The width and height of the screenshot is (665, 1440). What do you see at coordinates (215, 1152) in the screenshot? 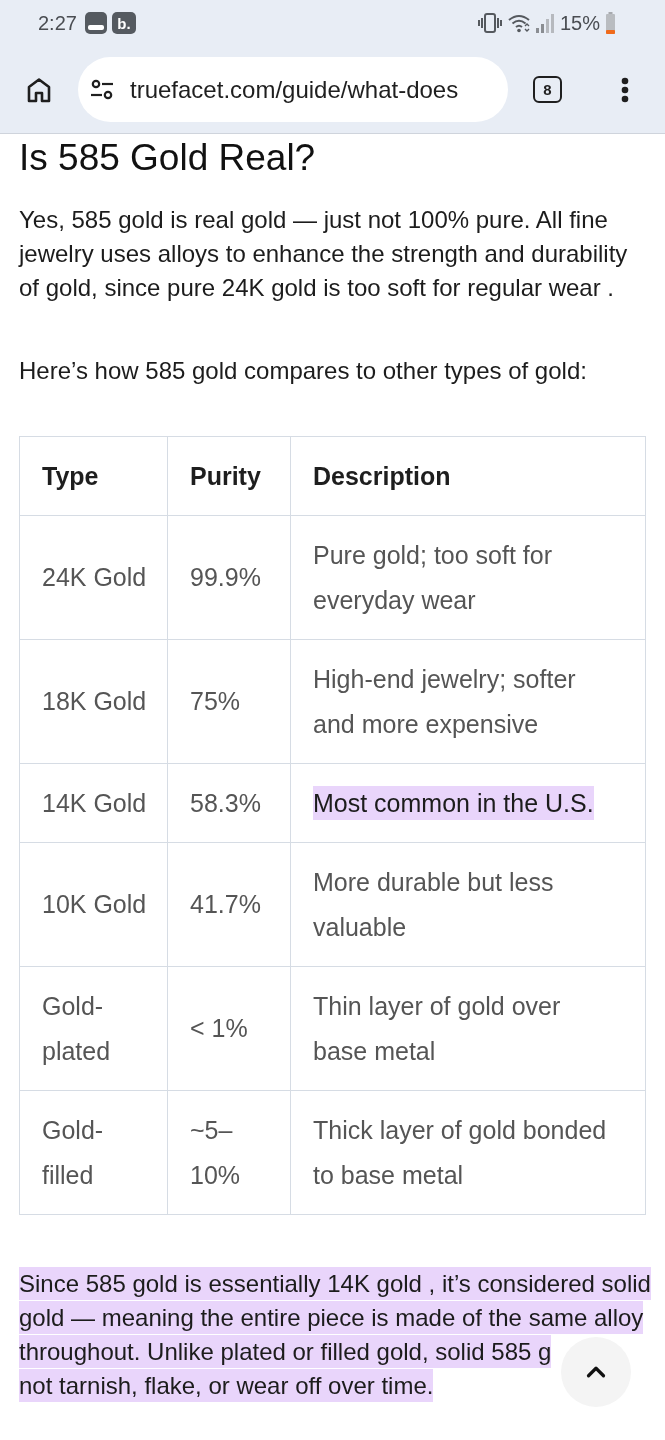
I see `cell-text: ~5–10%` at bounding box center [215, 1152].